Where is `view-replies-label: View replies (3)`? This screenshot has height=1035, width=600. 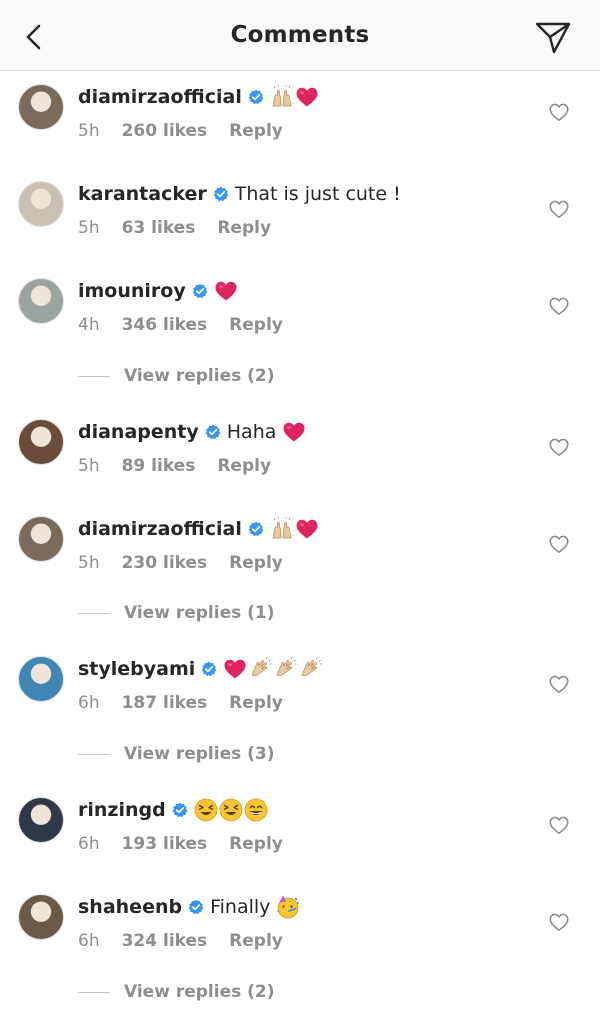 view-replies-label: View replies (3) is located at coordinates (199, 754).